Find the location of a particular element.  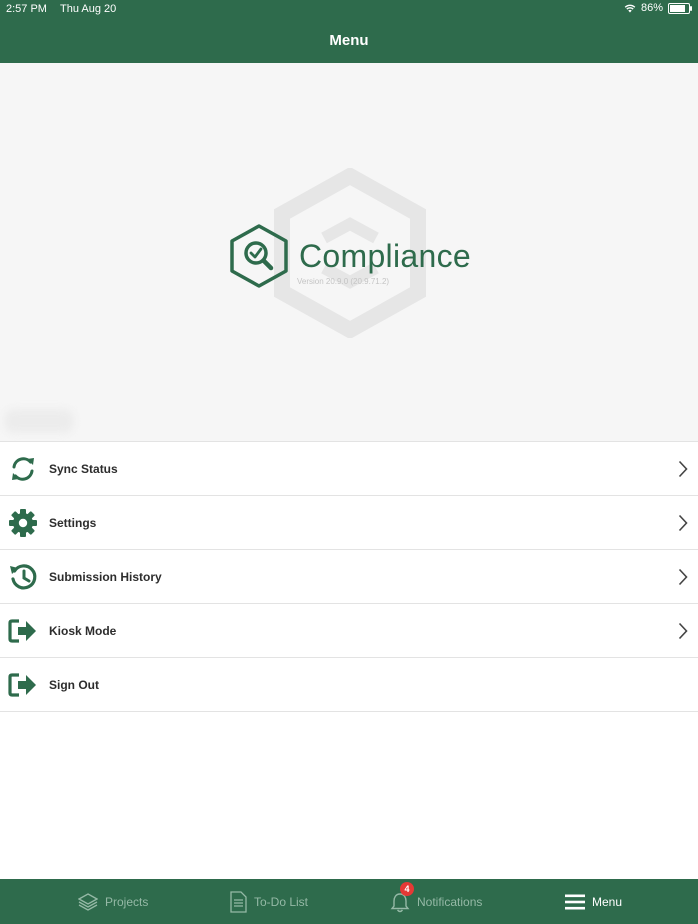

menu-item-label: Settings is located at coordinates (73, 522).